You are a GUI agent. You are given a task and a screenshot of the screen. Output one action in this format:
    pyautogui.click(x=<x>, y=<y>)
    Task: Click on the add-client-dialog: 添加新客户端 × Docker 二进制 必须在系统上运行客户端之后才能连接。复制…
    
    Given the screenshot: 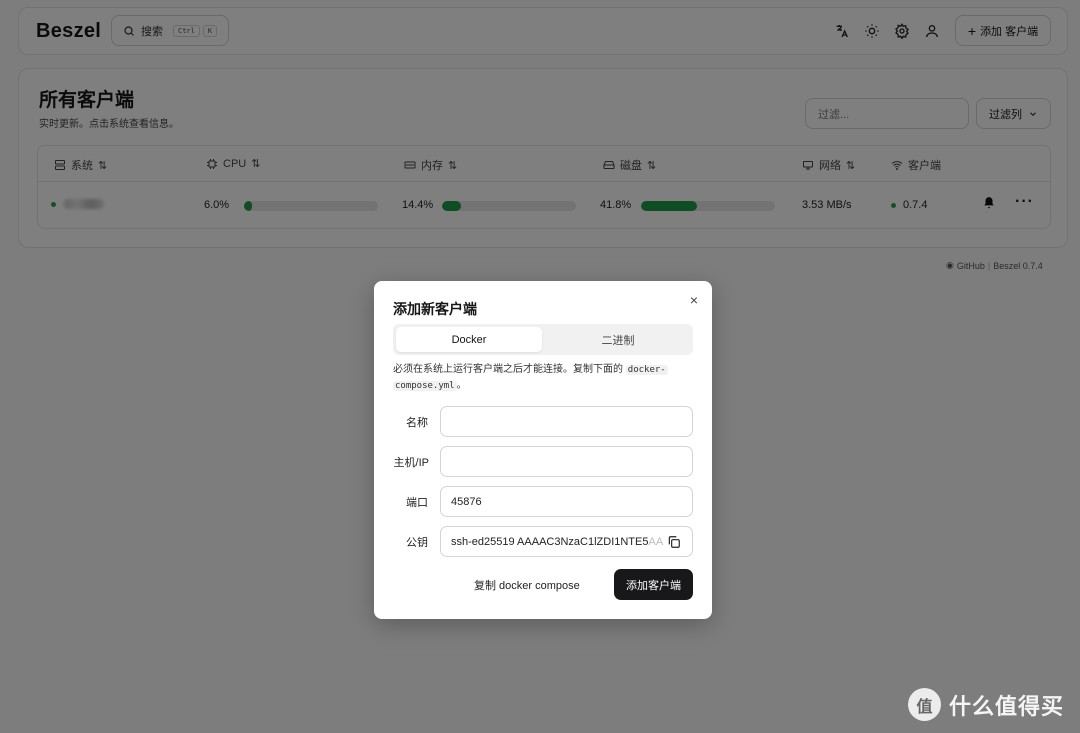 What is the action you would take?
    pyautogui.click(x=543, y=450)
    